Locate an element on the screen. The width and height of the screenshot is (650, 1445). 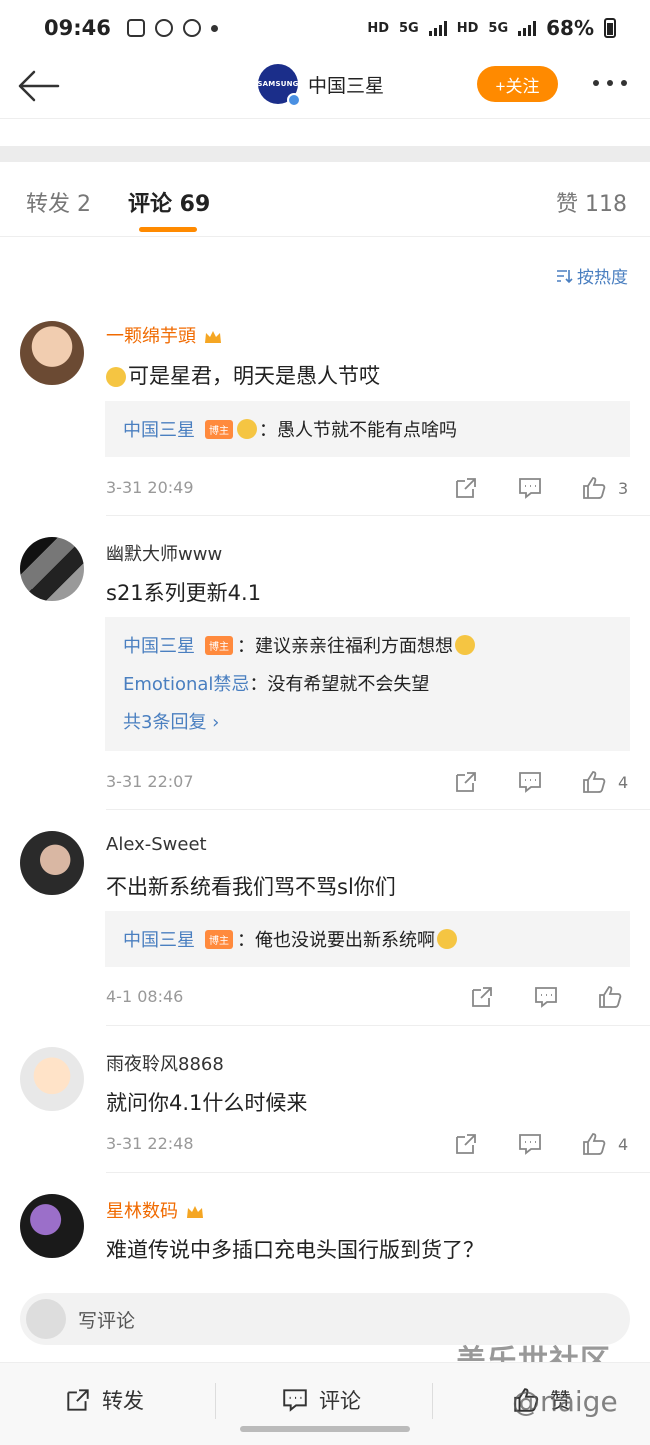
reply-line: 中国三星 博主 ：俺也没说要出新系统啊 is located at coordinates (367, 939).